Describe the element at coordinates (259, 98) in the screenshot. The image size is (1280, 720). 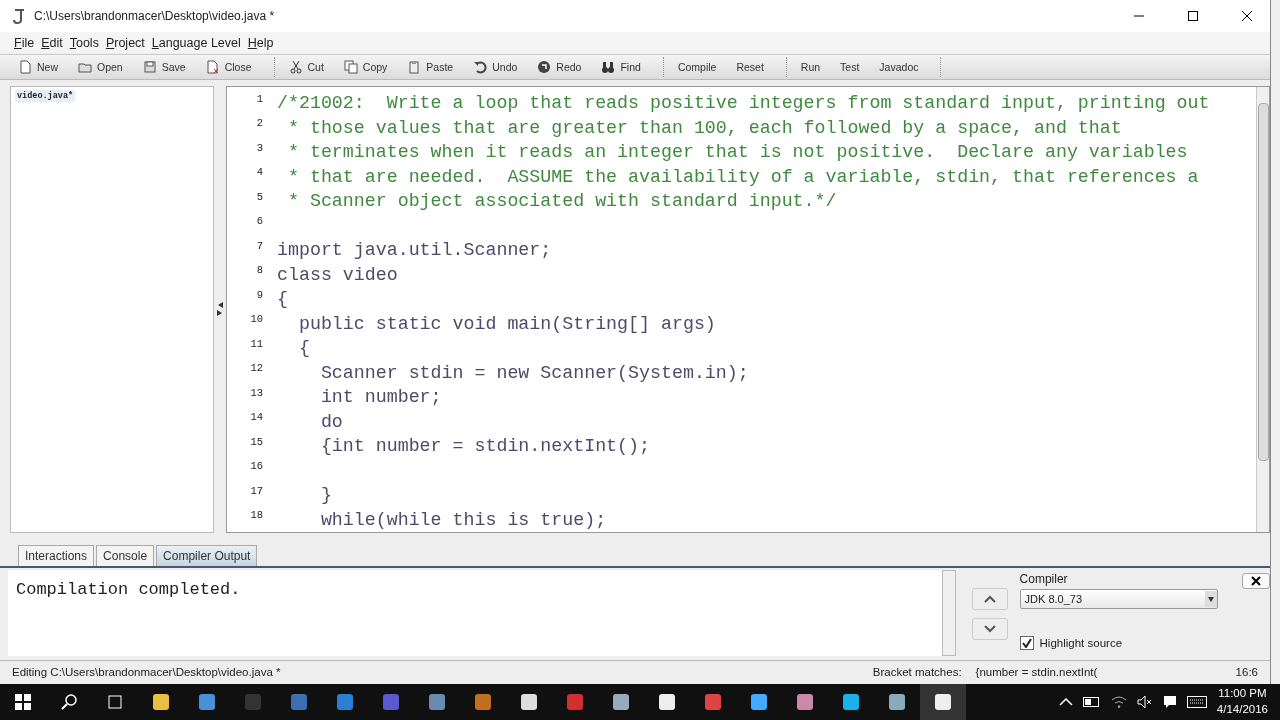
I see `line-number: 1` at that location.